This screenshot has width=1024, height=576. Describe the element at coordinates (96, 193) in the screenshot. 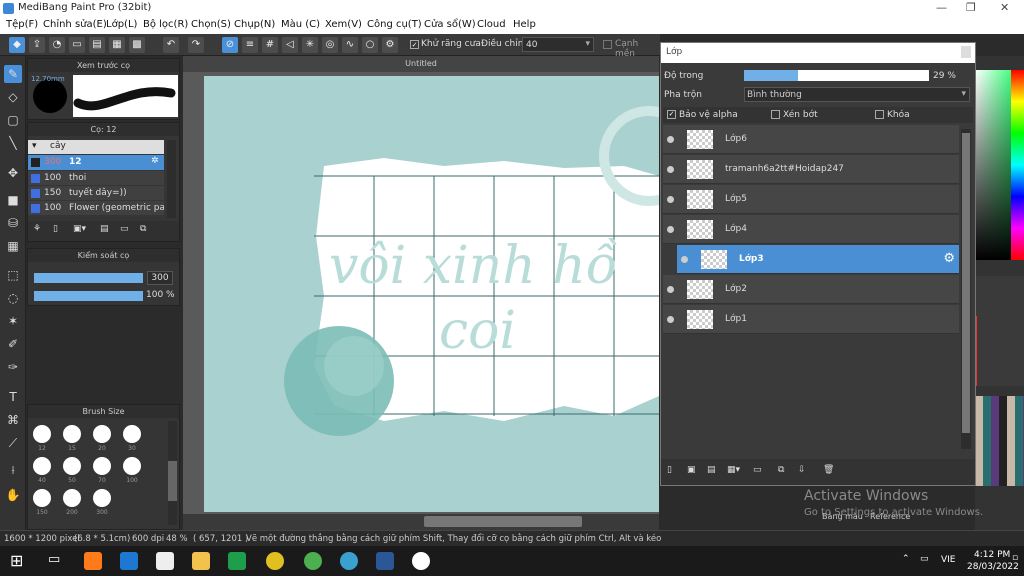

I see `brush-item: 150 tuyết dây=))` at that location.